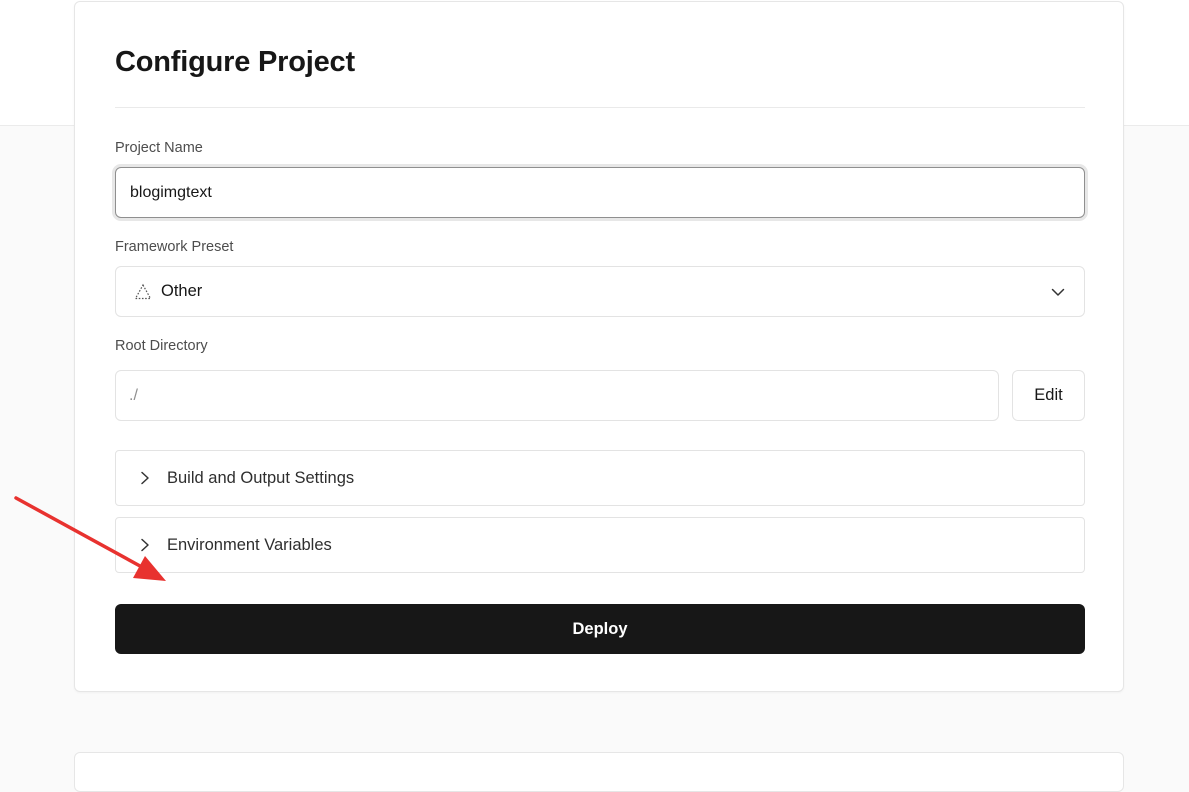  What do you see at coordinates (174, 247) in the screenshot?
I see `framework-preset-label: Framework Preset` at bounding box center [174, 247].